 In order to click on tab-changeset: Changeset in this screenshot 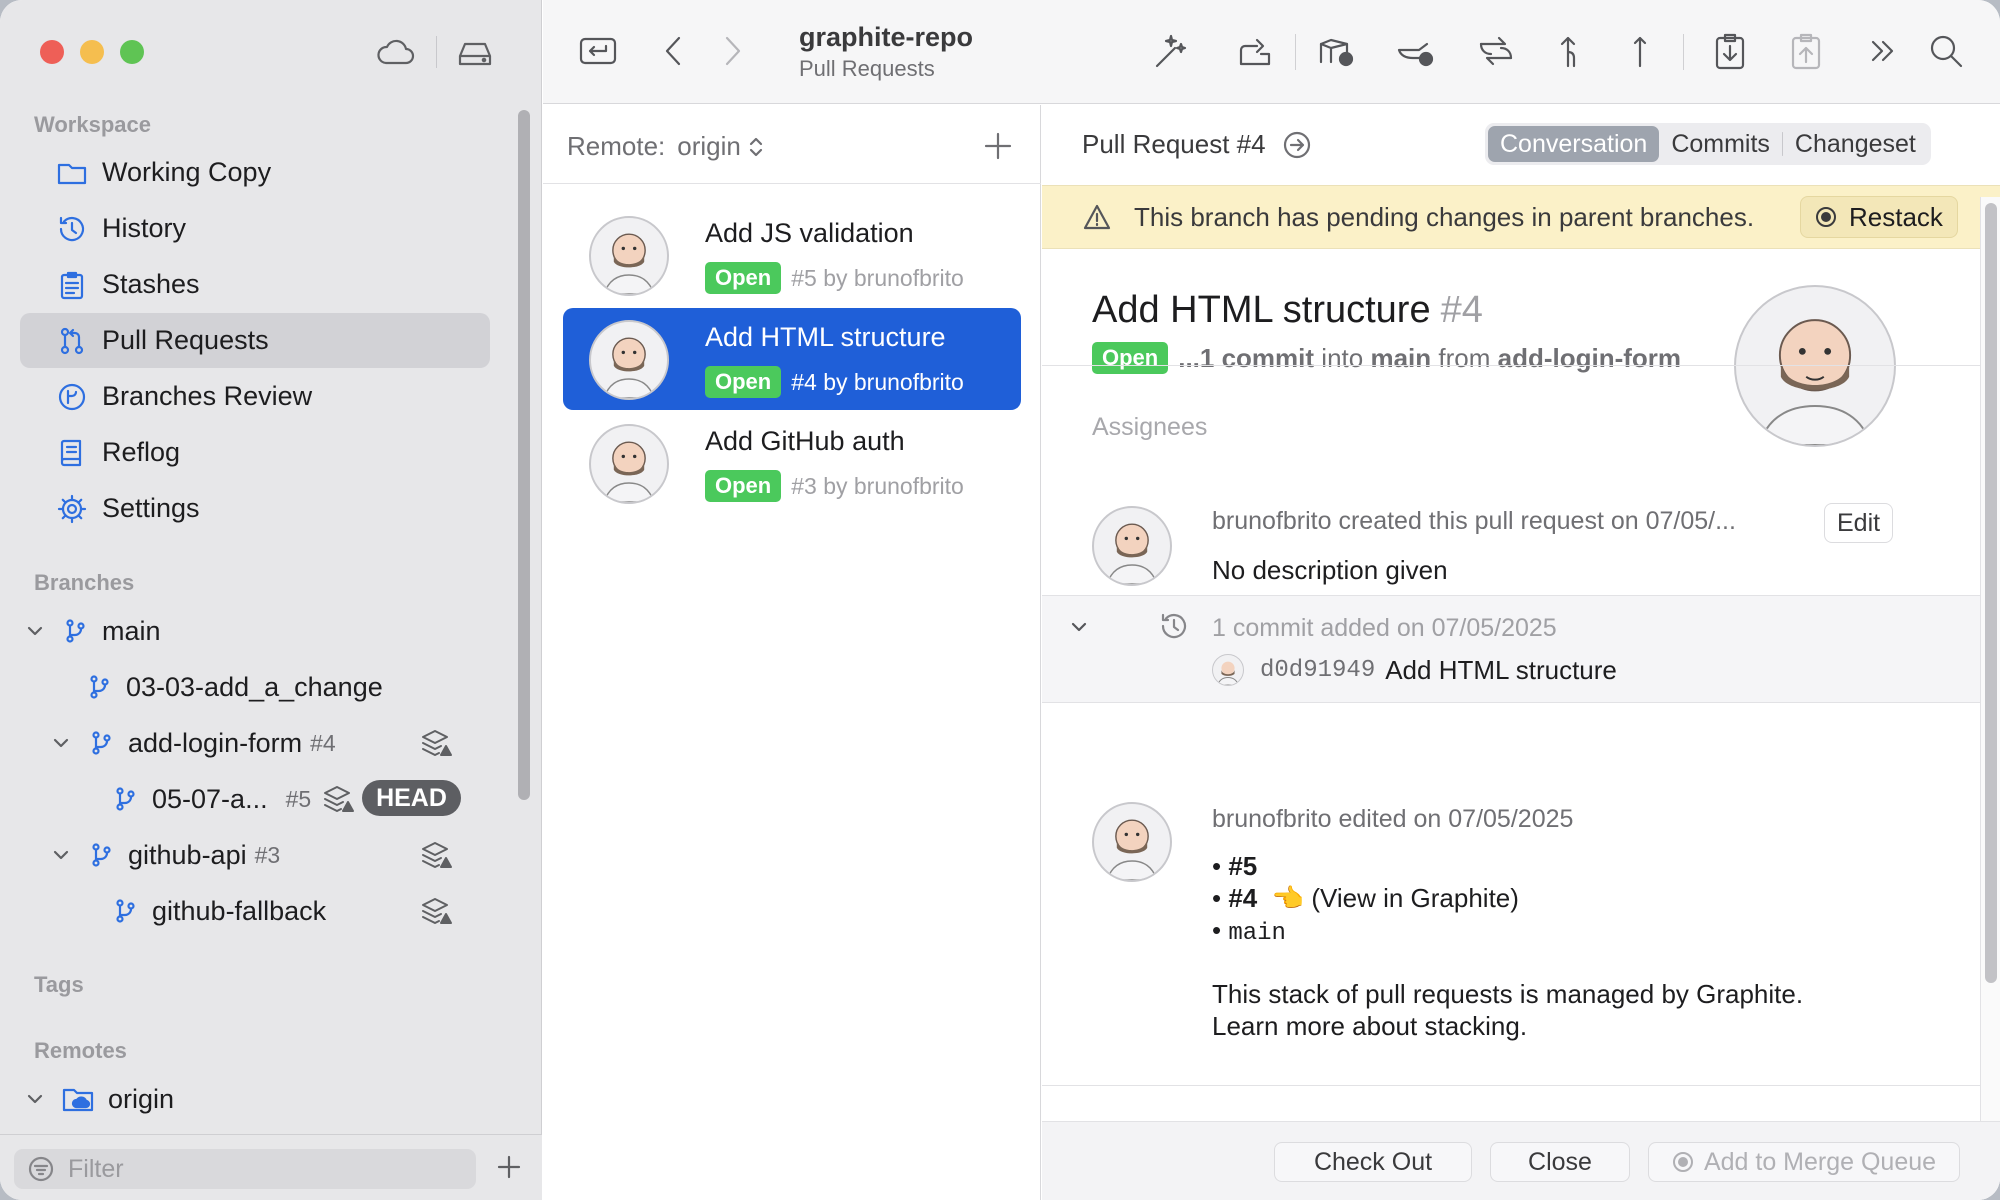, I will do `click(1855, 144)`.